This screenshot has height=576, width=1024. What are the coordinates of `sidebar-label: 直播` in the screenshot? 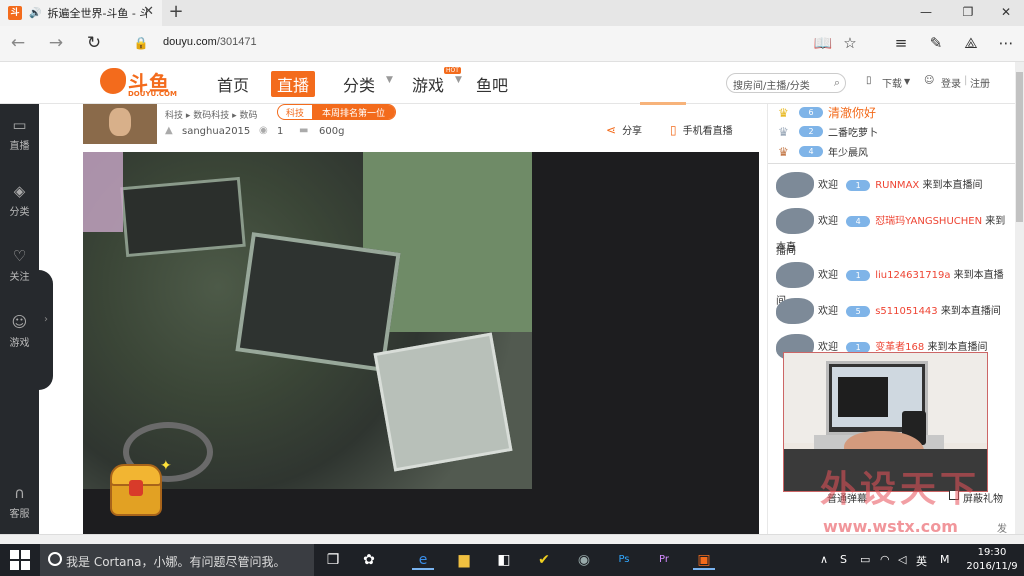 It's located at (19, 146).